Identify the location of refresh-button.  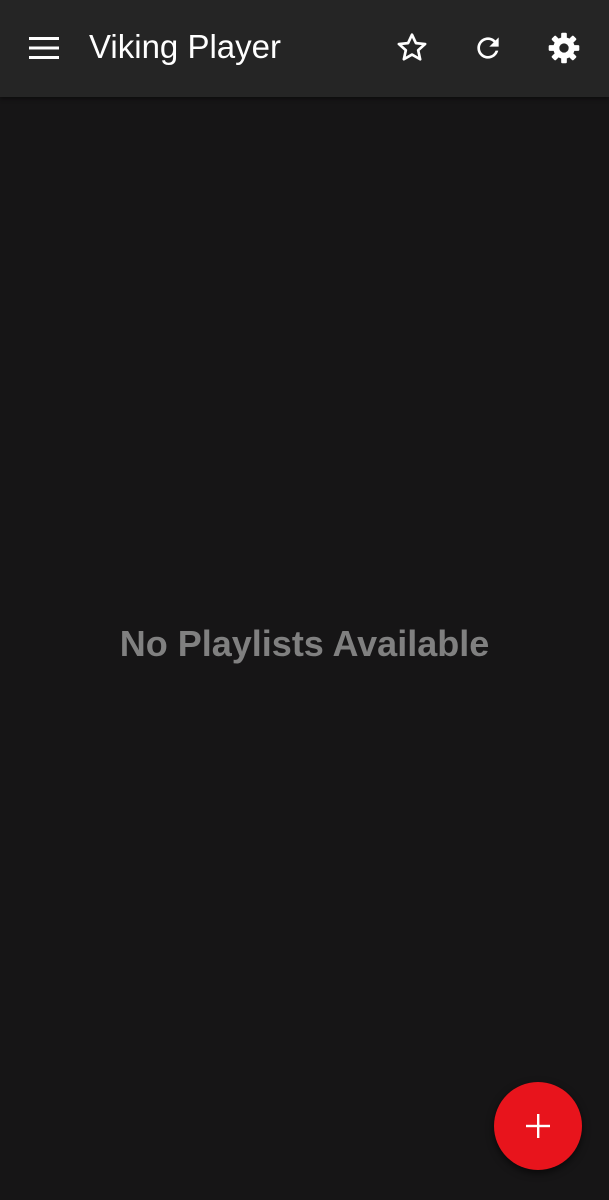
(488, 48).